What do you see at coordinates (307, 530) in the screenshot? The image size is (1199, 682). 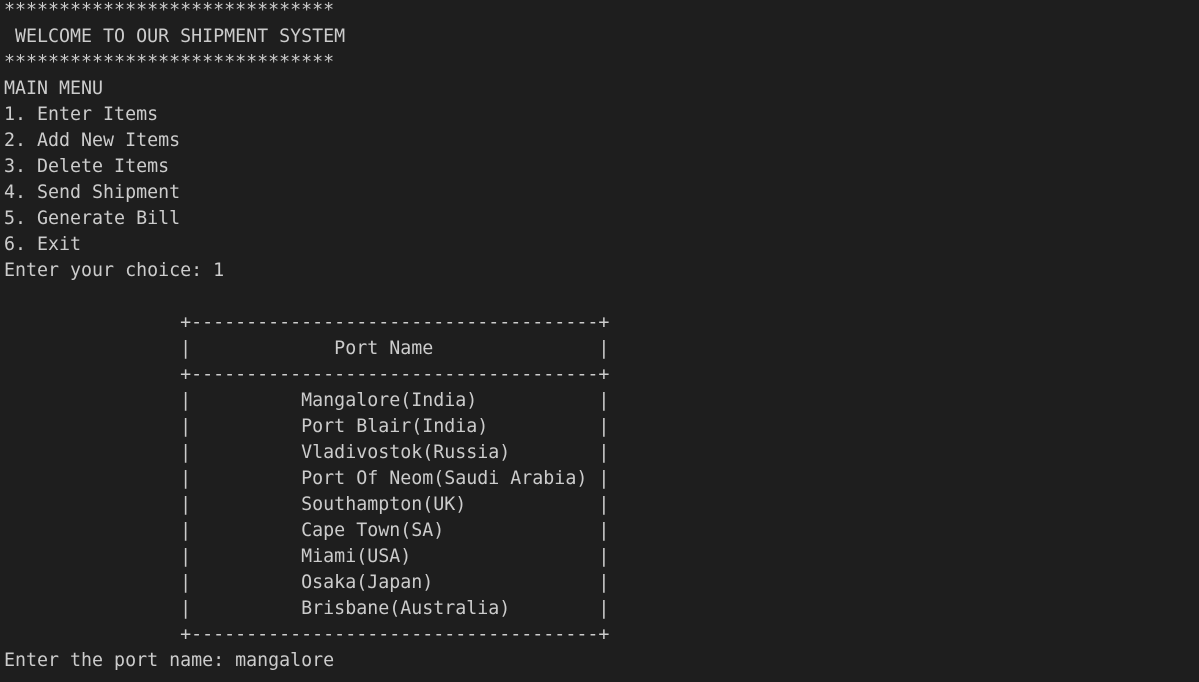 I see `table-row: | Cape Town(SA) |` at bounding box center [307, 530].